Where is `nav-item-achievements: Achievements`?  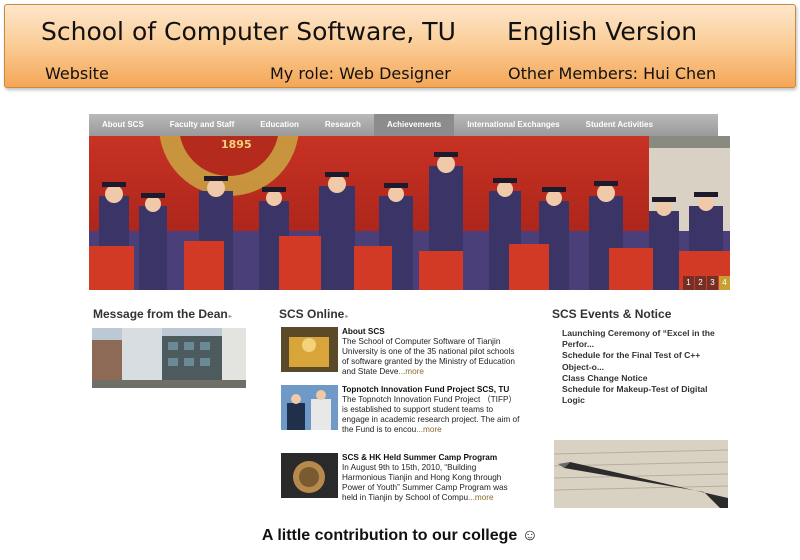
nav-item-achievements: Achievements is located at coordinates (414, 125).